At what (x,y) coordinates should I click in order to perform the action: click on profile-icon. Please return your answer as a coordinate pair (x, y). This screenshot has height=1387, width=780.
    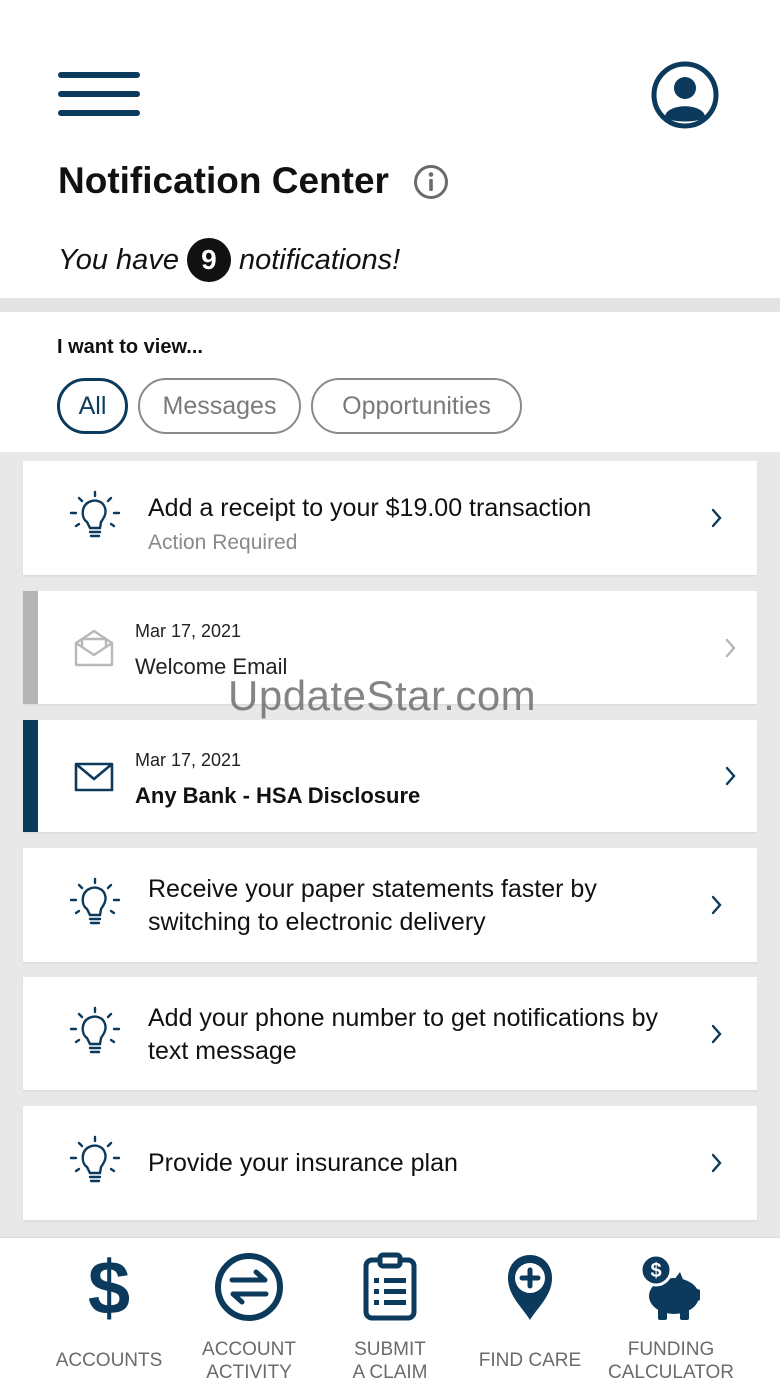
    Looking at the image, I should click on (685, 95).